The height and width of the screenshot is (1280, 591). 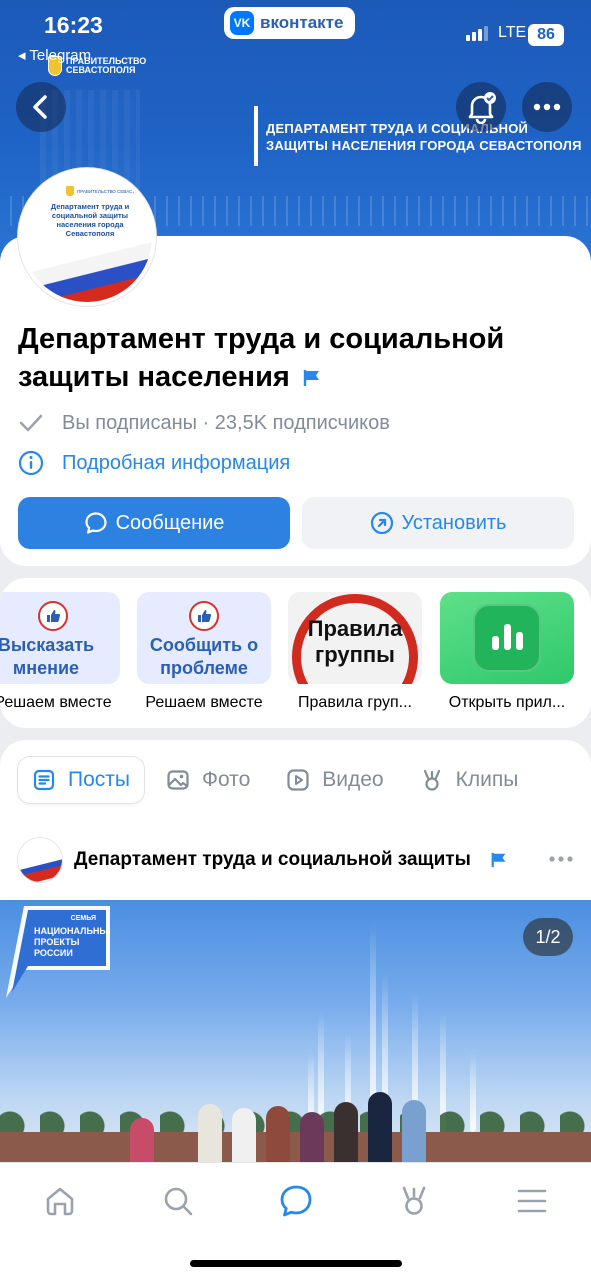 I want to click on message-button: Сообщение, so click(x=154, y=523).